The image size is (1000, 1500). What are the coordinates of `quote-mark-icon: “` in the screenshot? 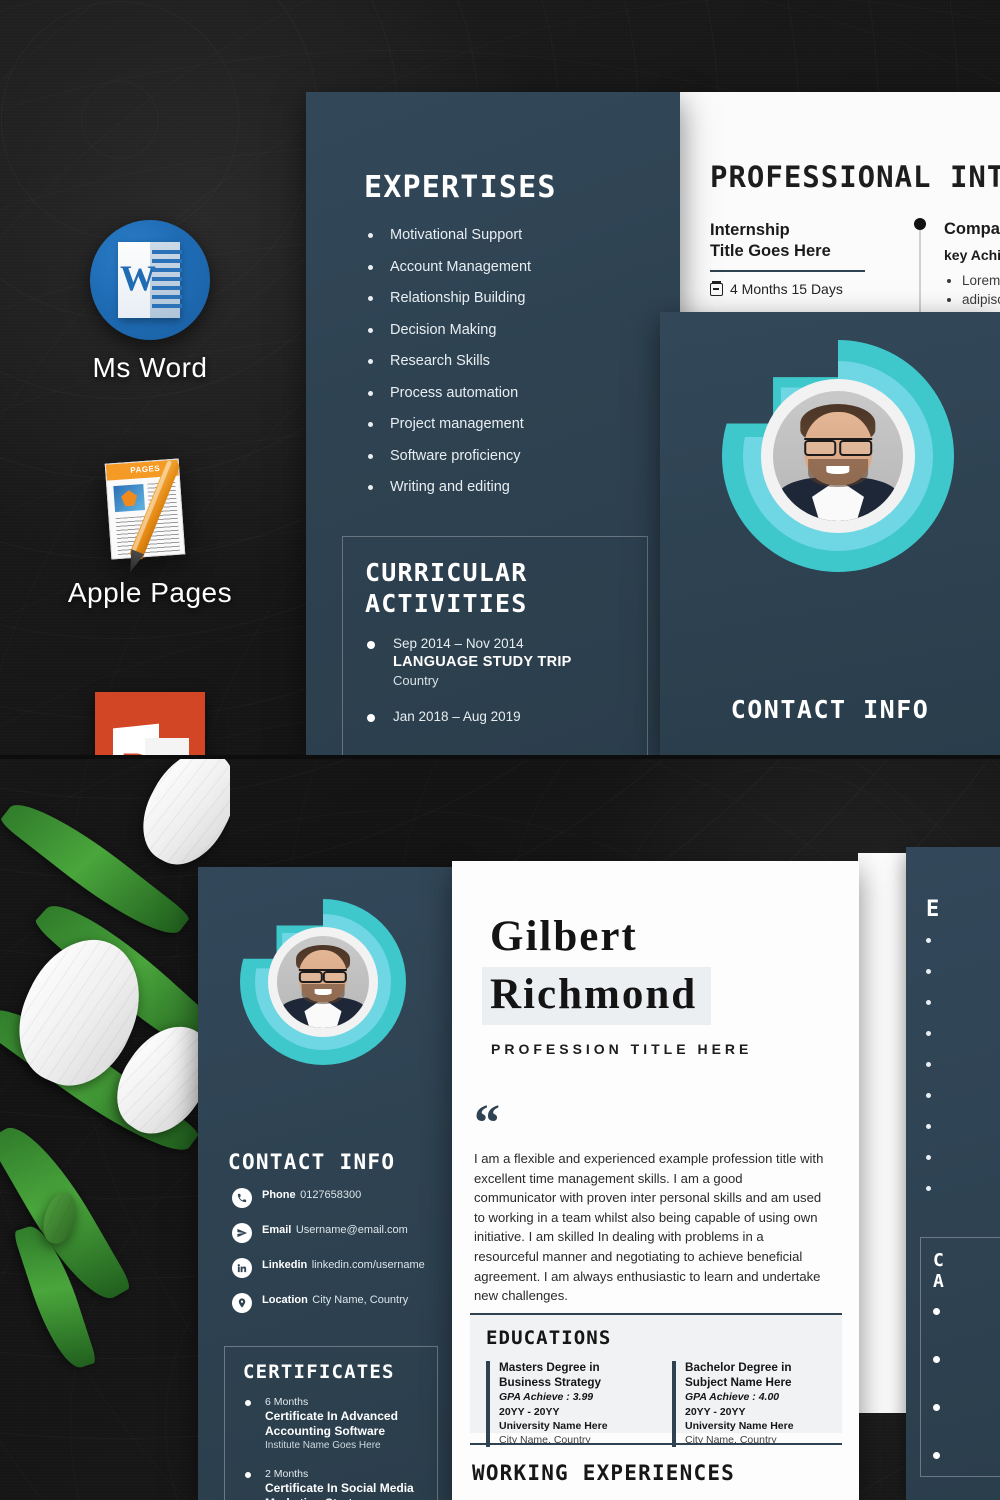 It's located at (487, 1123).